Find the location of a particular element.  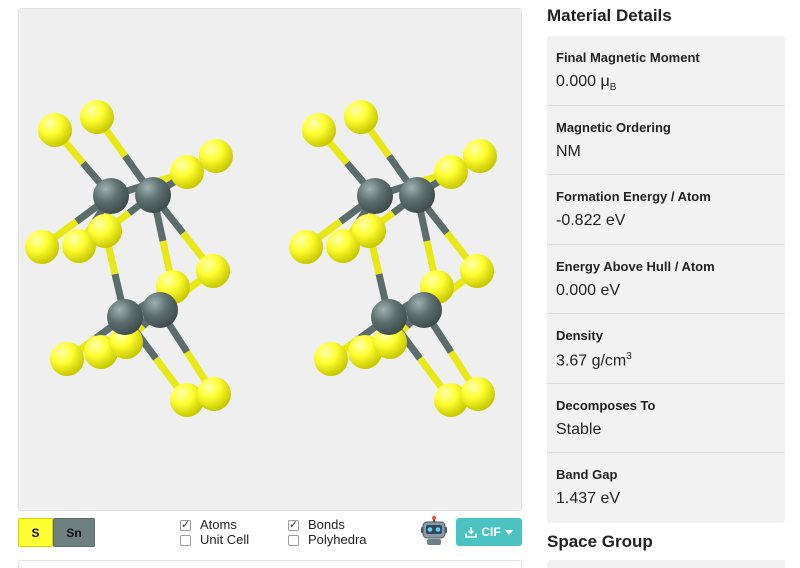

polyhedra-checkbox is located at coordinates (293, 540).